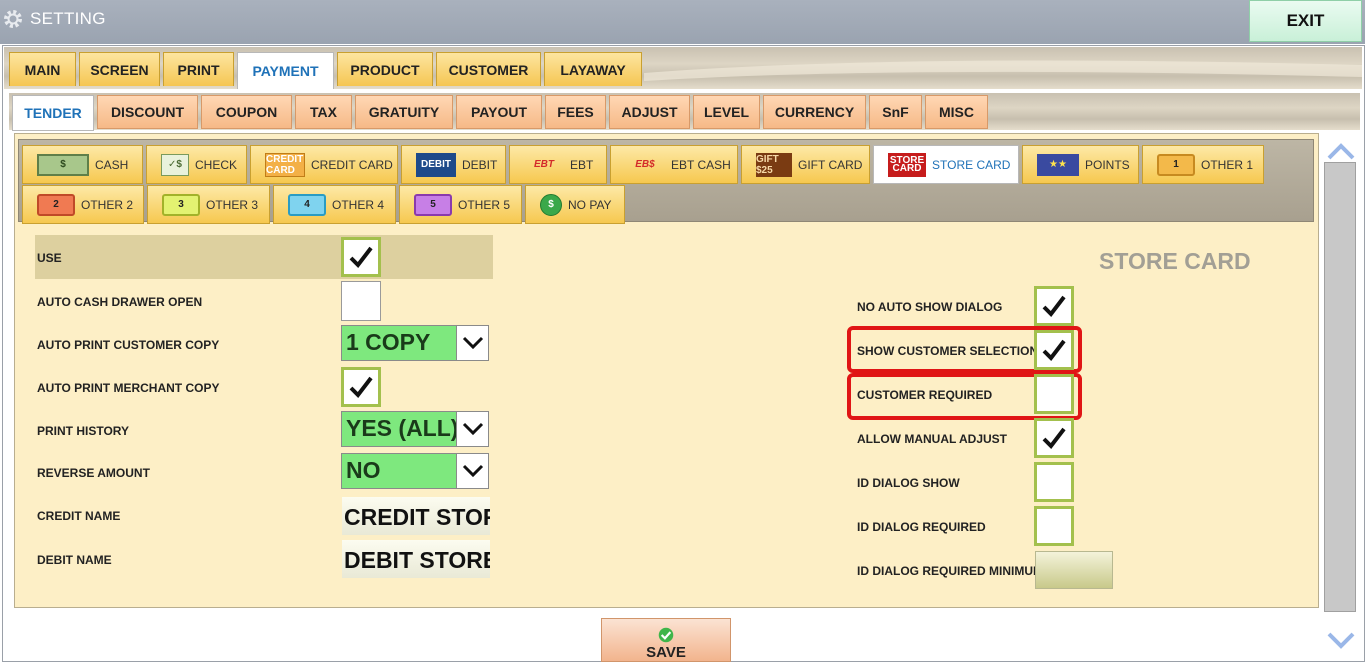  What do you see at coordinates (323, 112) in the screenshot?
I see `subtab-tax: TAX` at bounding box center [323, 112].